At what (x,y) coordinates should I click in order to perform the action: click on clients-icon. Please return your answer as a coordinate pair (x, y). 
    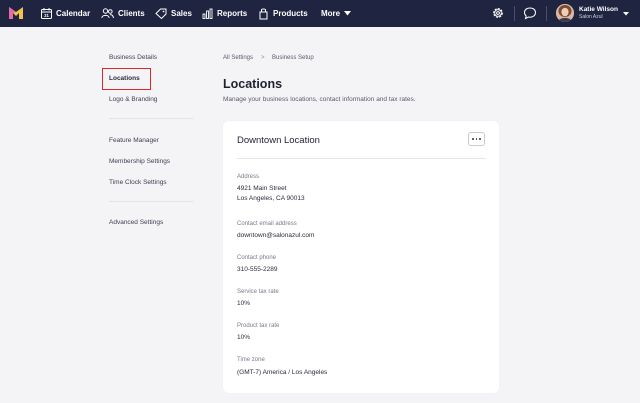
    Looking at the image, I should click on (107, 13).